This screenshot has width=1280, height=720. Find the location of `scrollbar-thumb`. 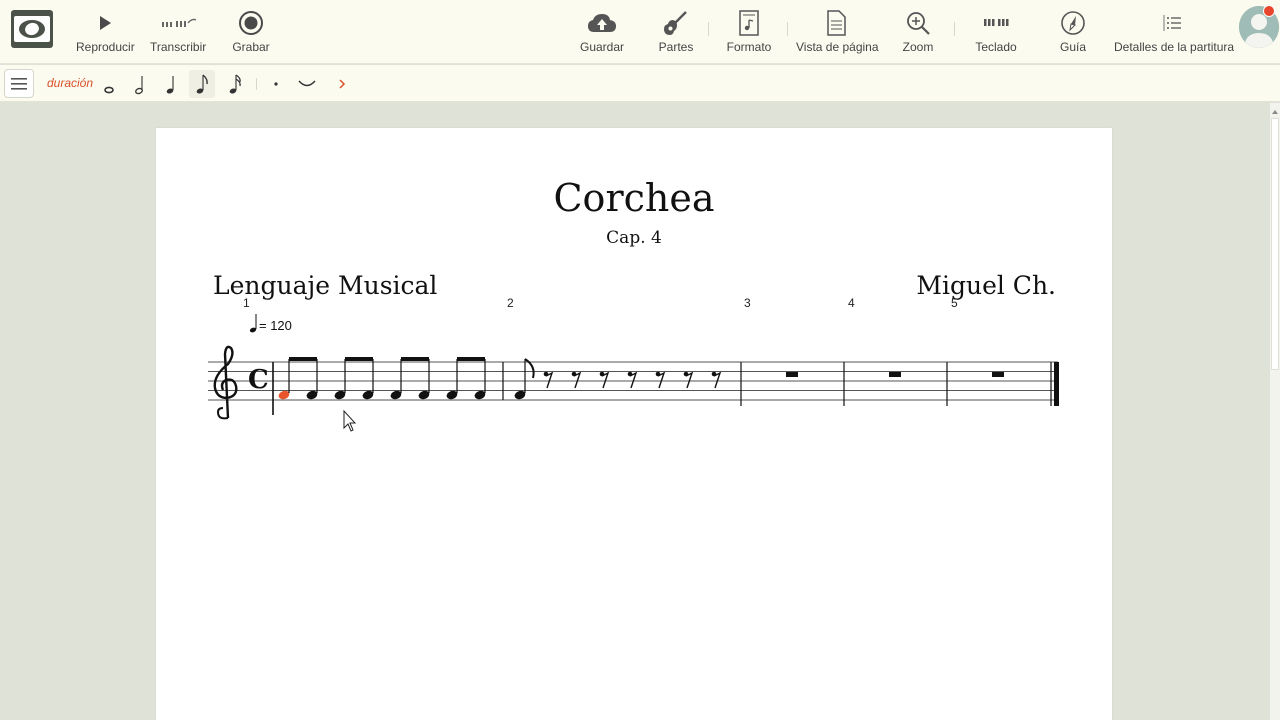

scrollbar-thumb is located at coordinates (1275, 244).